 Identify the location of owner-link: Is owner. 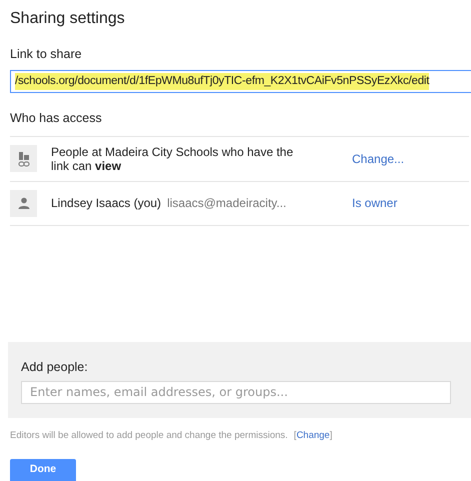
(375, 203).